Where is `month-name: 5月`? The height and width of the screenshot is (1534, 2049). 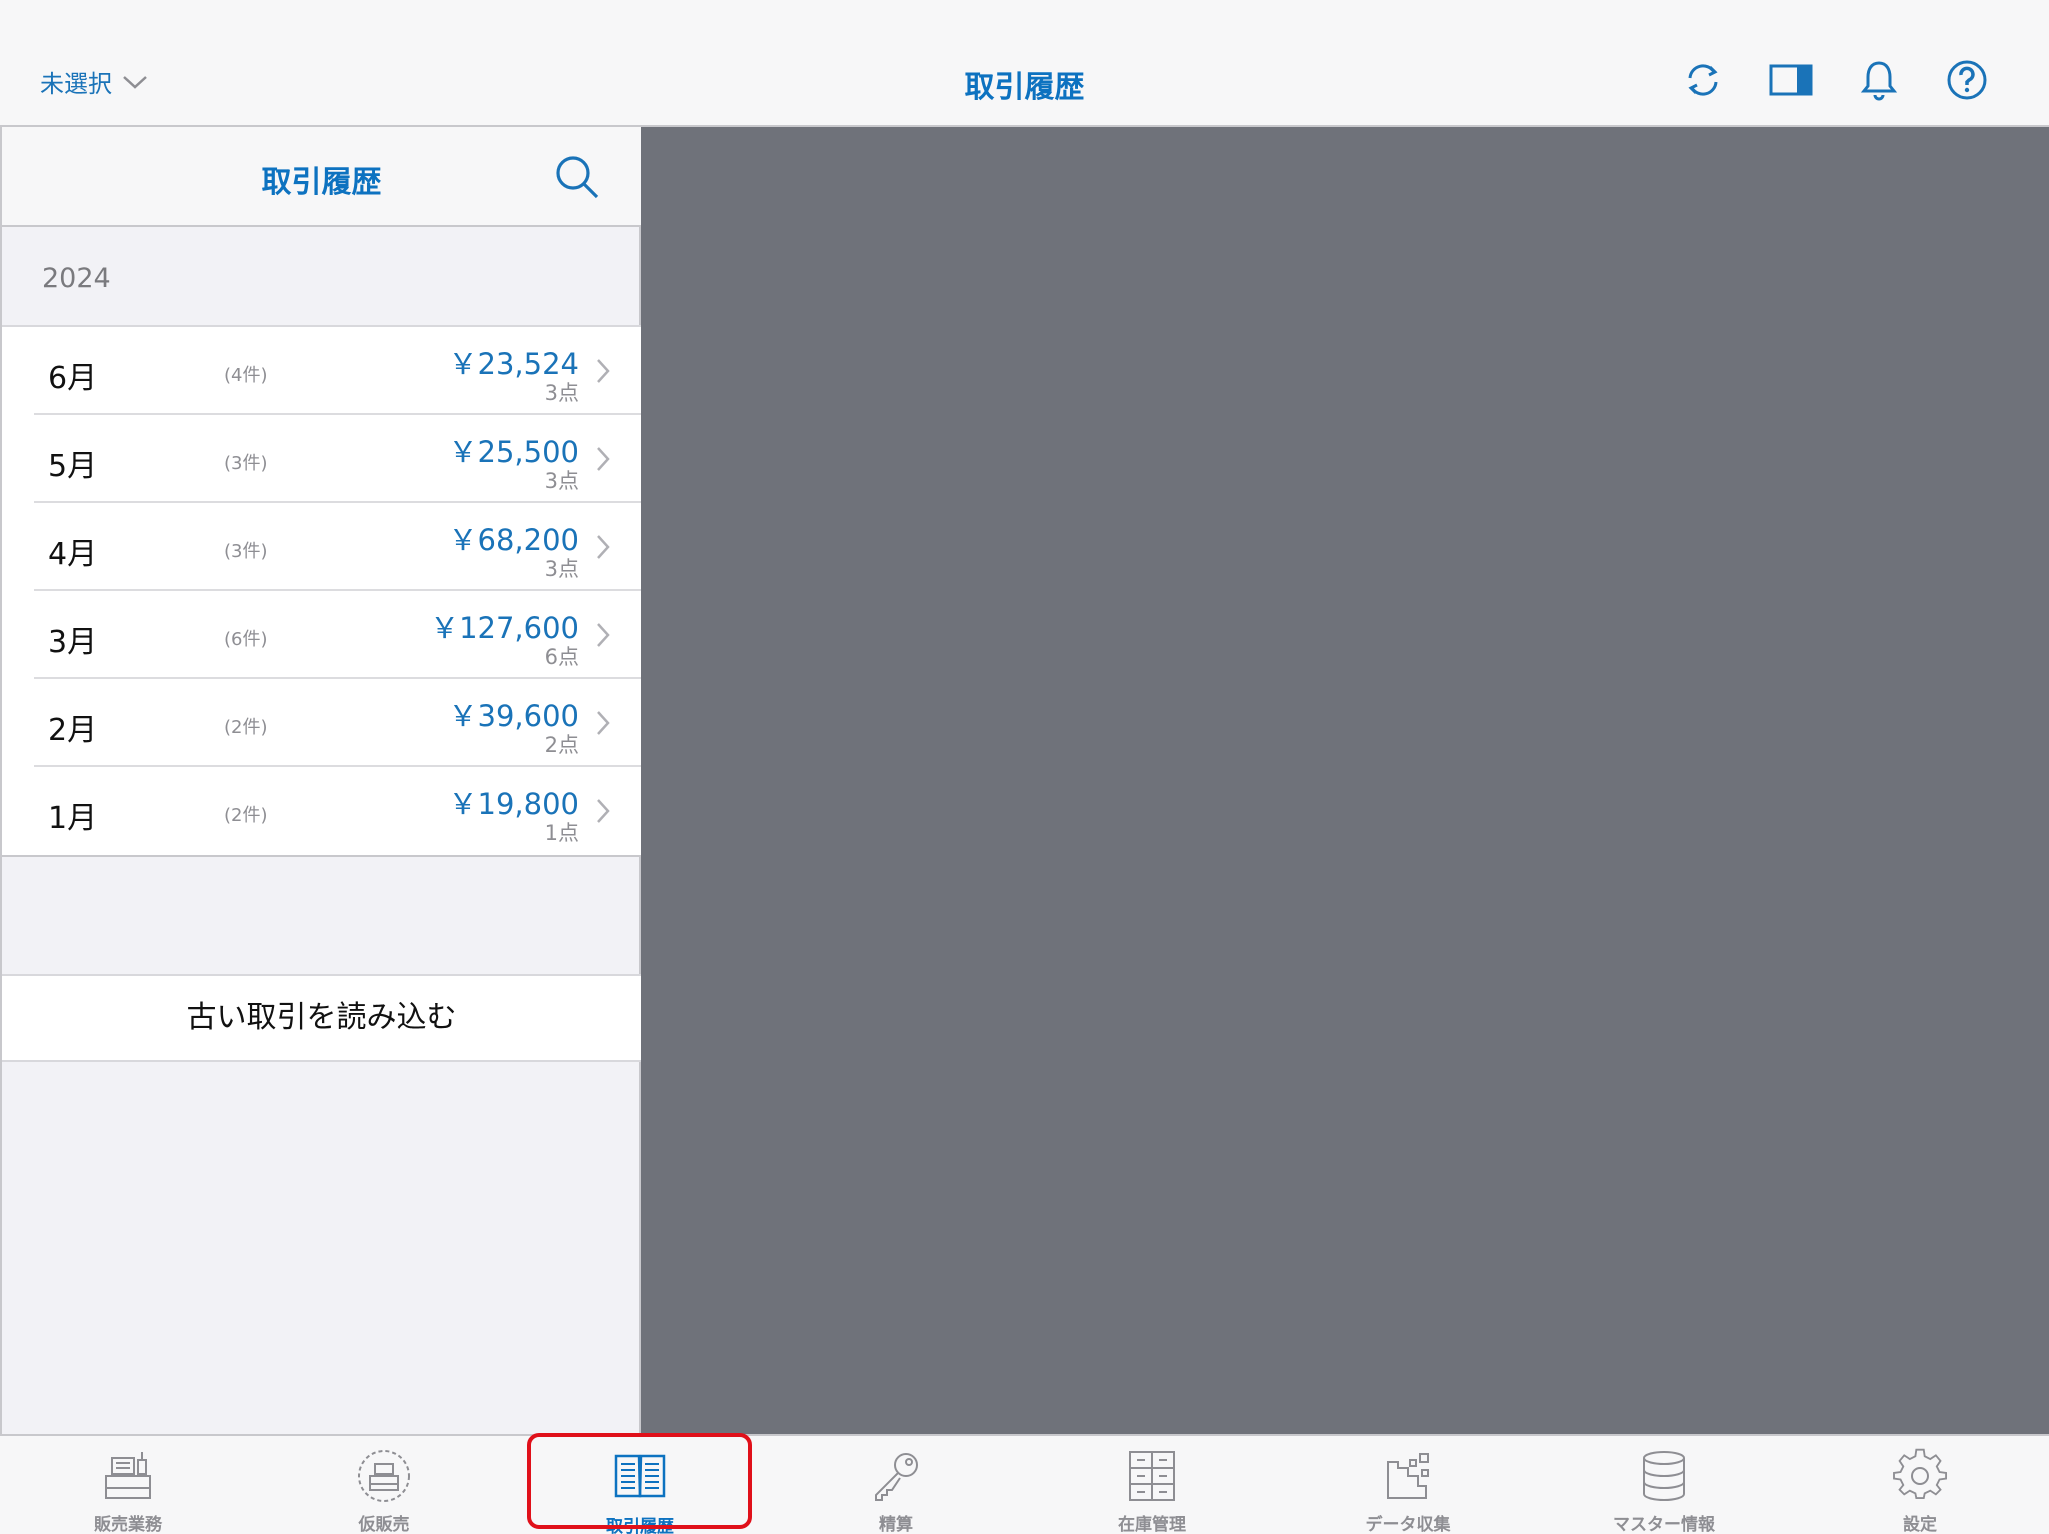 month-name: 5月 is located at coordinates (73, 466).